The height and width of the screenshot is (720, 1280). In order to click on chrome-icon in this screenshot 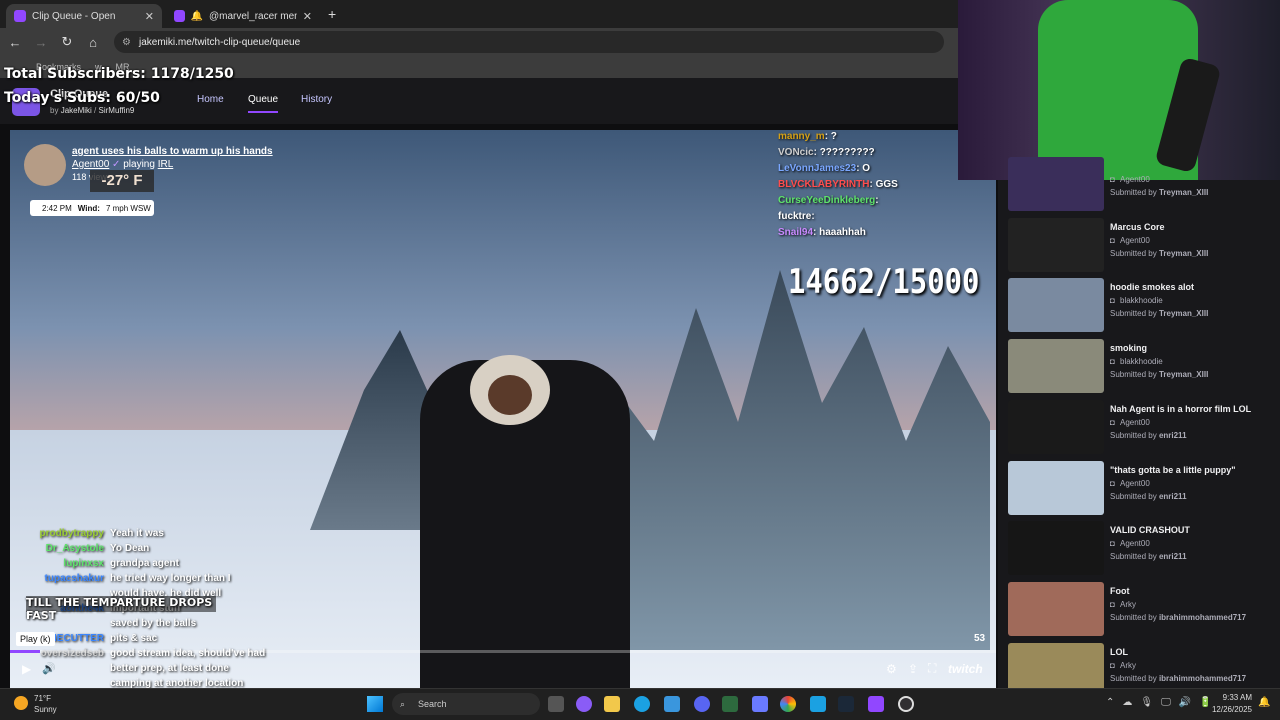, I will do `click(788, 704)`.